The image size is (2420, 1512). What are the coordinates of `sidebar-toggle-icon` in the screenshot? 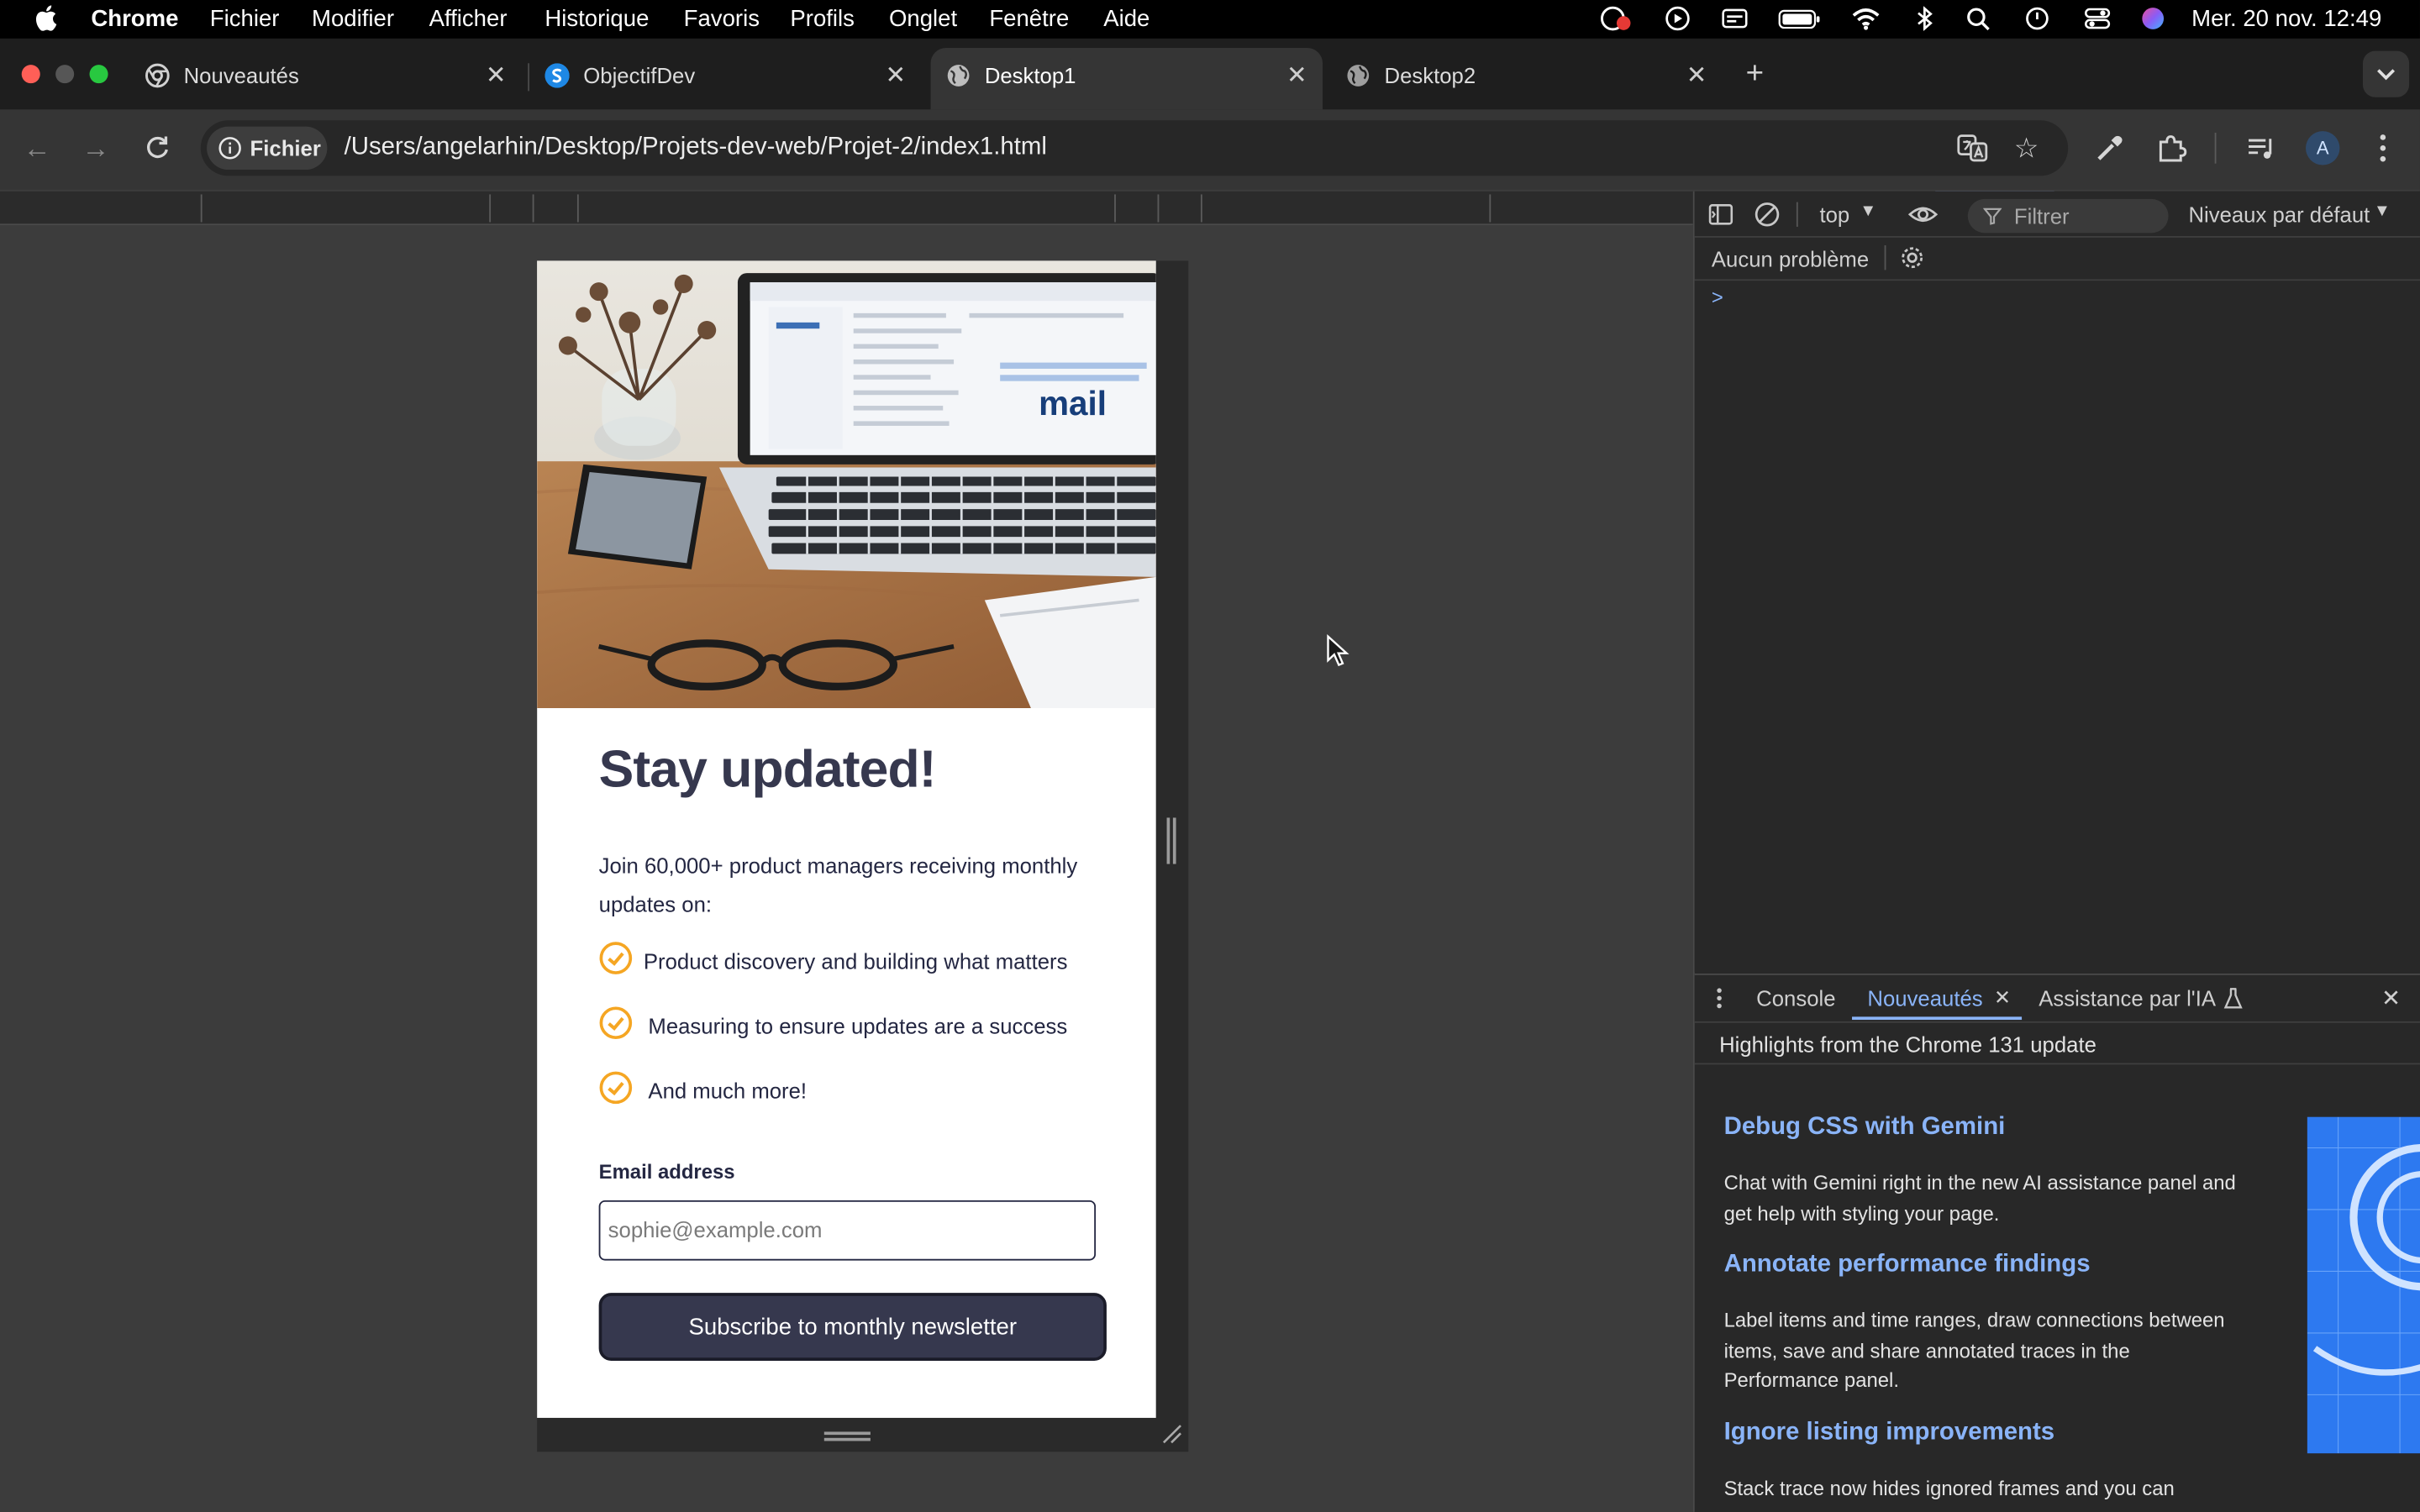 It's located at (1720, 214).